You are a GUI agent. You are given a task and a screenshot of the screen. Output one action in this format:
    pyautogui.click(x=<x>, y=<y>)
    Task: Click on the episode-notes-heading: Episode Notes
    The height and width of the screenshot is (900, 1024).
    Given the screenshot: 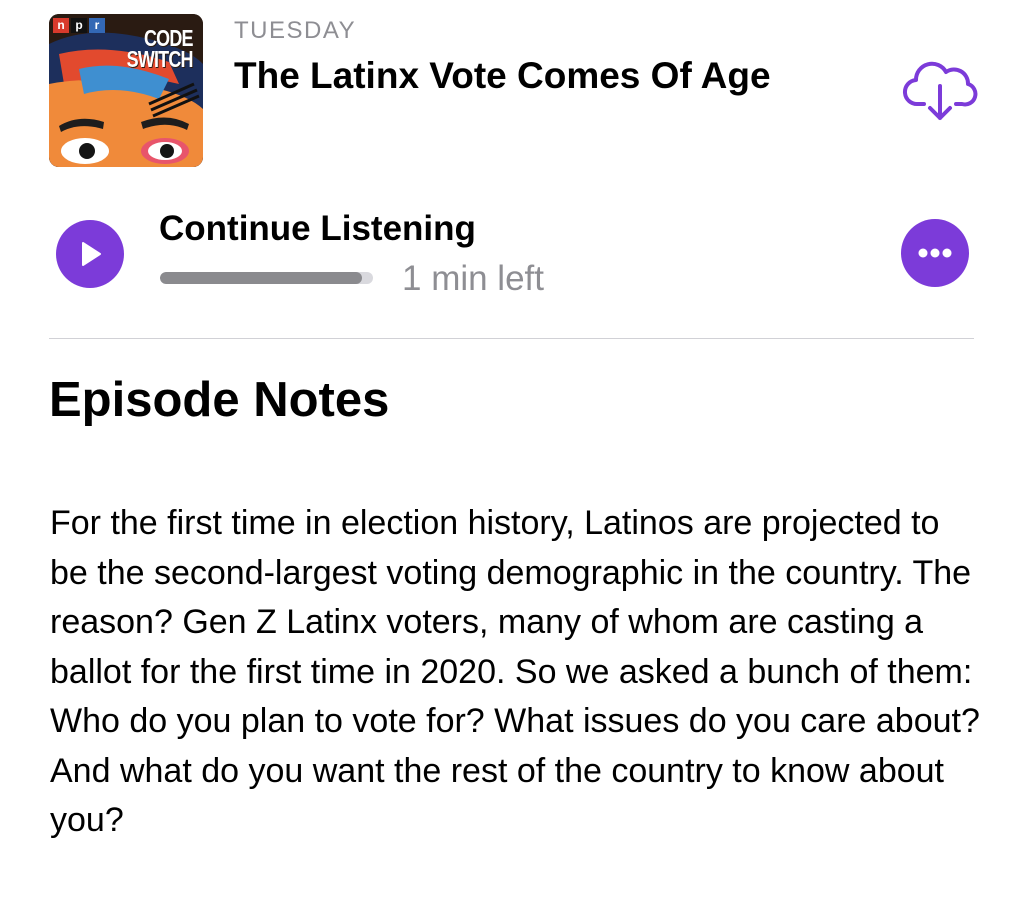 What is the action you would take?
    pyautogui.click(x=219, y=400)
    